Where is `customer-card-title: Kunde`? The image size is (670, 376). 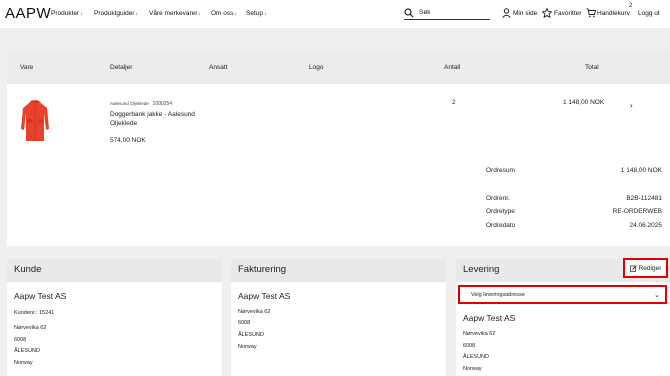 customer-card-title: Kunde is located at coordinates (28, 269).